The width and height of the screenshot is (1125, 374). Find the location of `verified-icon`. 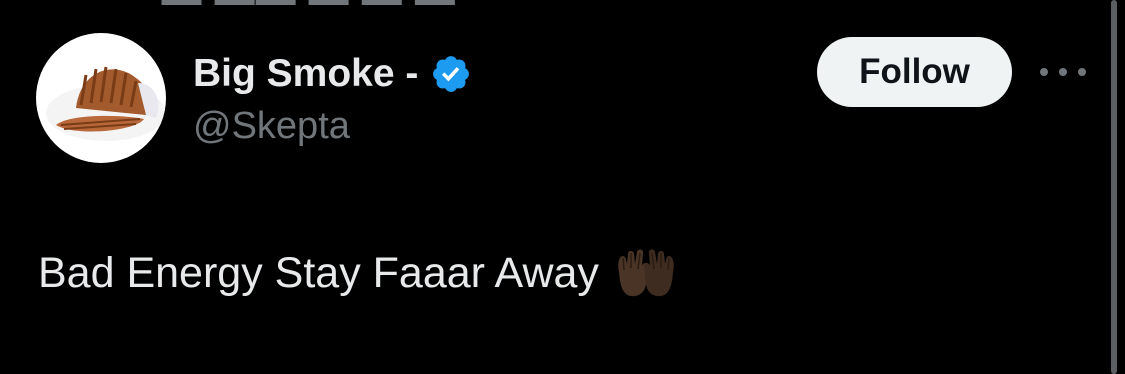

verified-icon is located at coordinates (451, 74).